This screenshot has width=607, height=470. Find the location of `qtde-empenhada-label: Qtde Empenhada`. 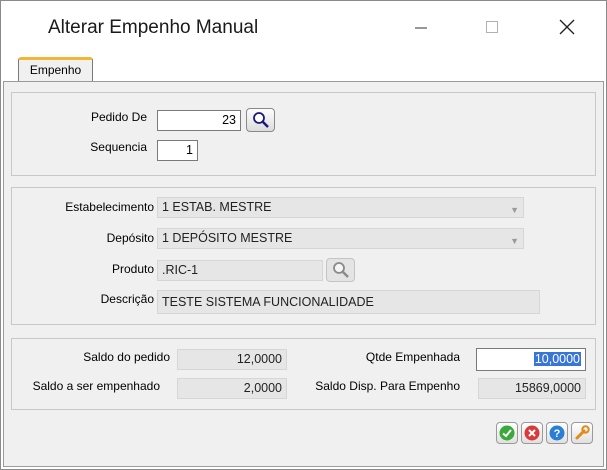

qtde-empenhada-label: Qtde Empenhada is located at coordinates (412, 357).